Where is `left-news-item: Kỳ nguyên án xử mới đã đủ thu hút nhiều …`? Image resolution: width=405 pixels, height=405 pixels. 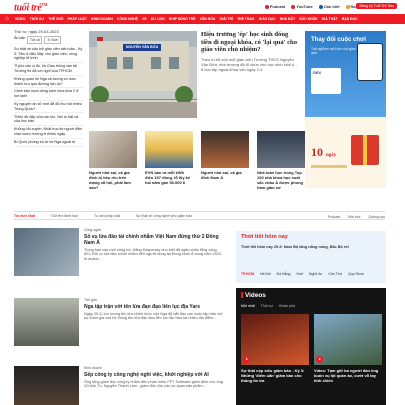 left-news-item: Kỳ nguyên án xử mới đã đủ thu hút nhiều … is located at coordinates (49, 107).